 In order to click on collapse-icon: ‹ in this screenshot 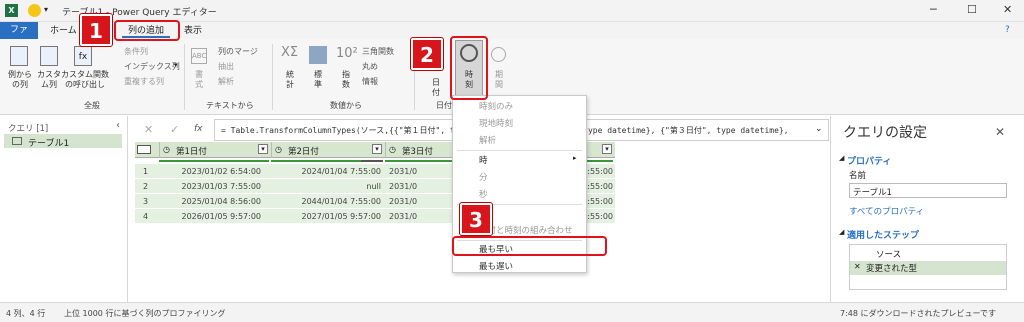, I will do `click(118, 125)`.